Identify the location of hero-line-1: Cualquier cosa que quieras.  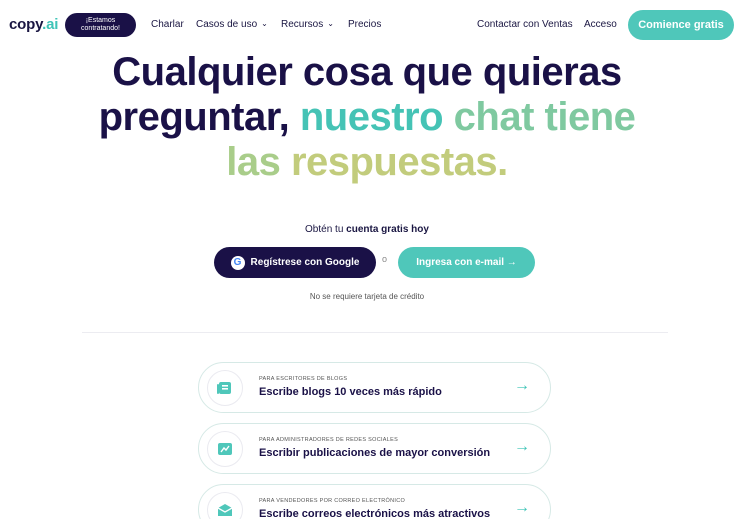
(367, 72).